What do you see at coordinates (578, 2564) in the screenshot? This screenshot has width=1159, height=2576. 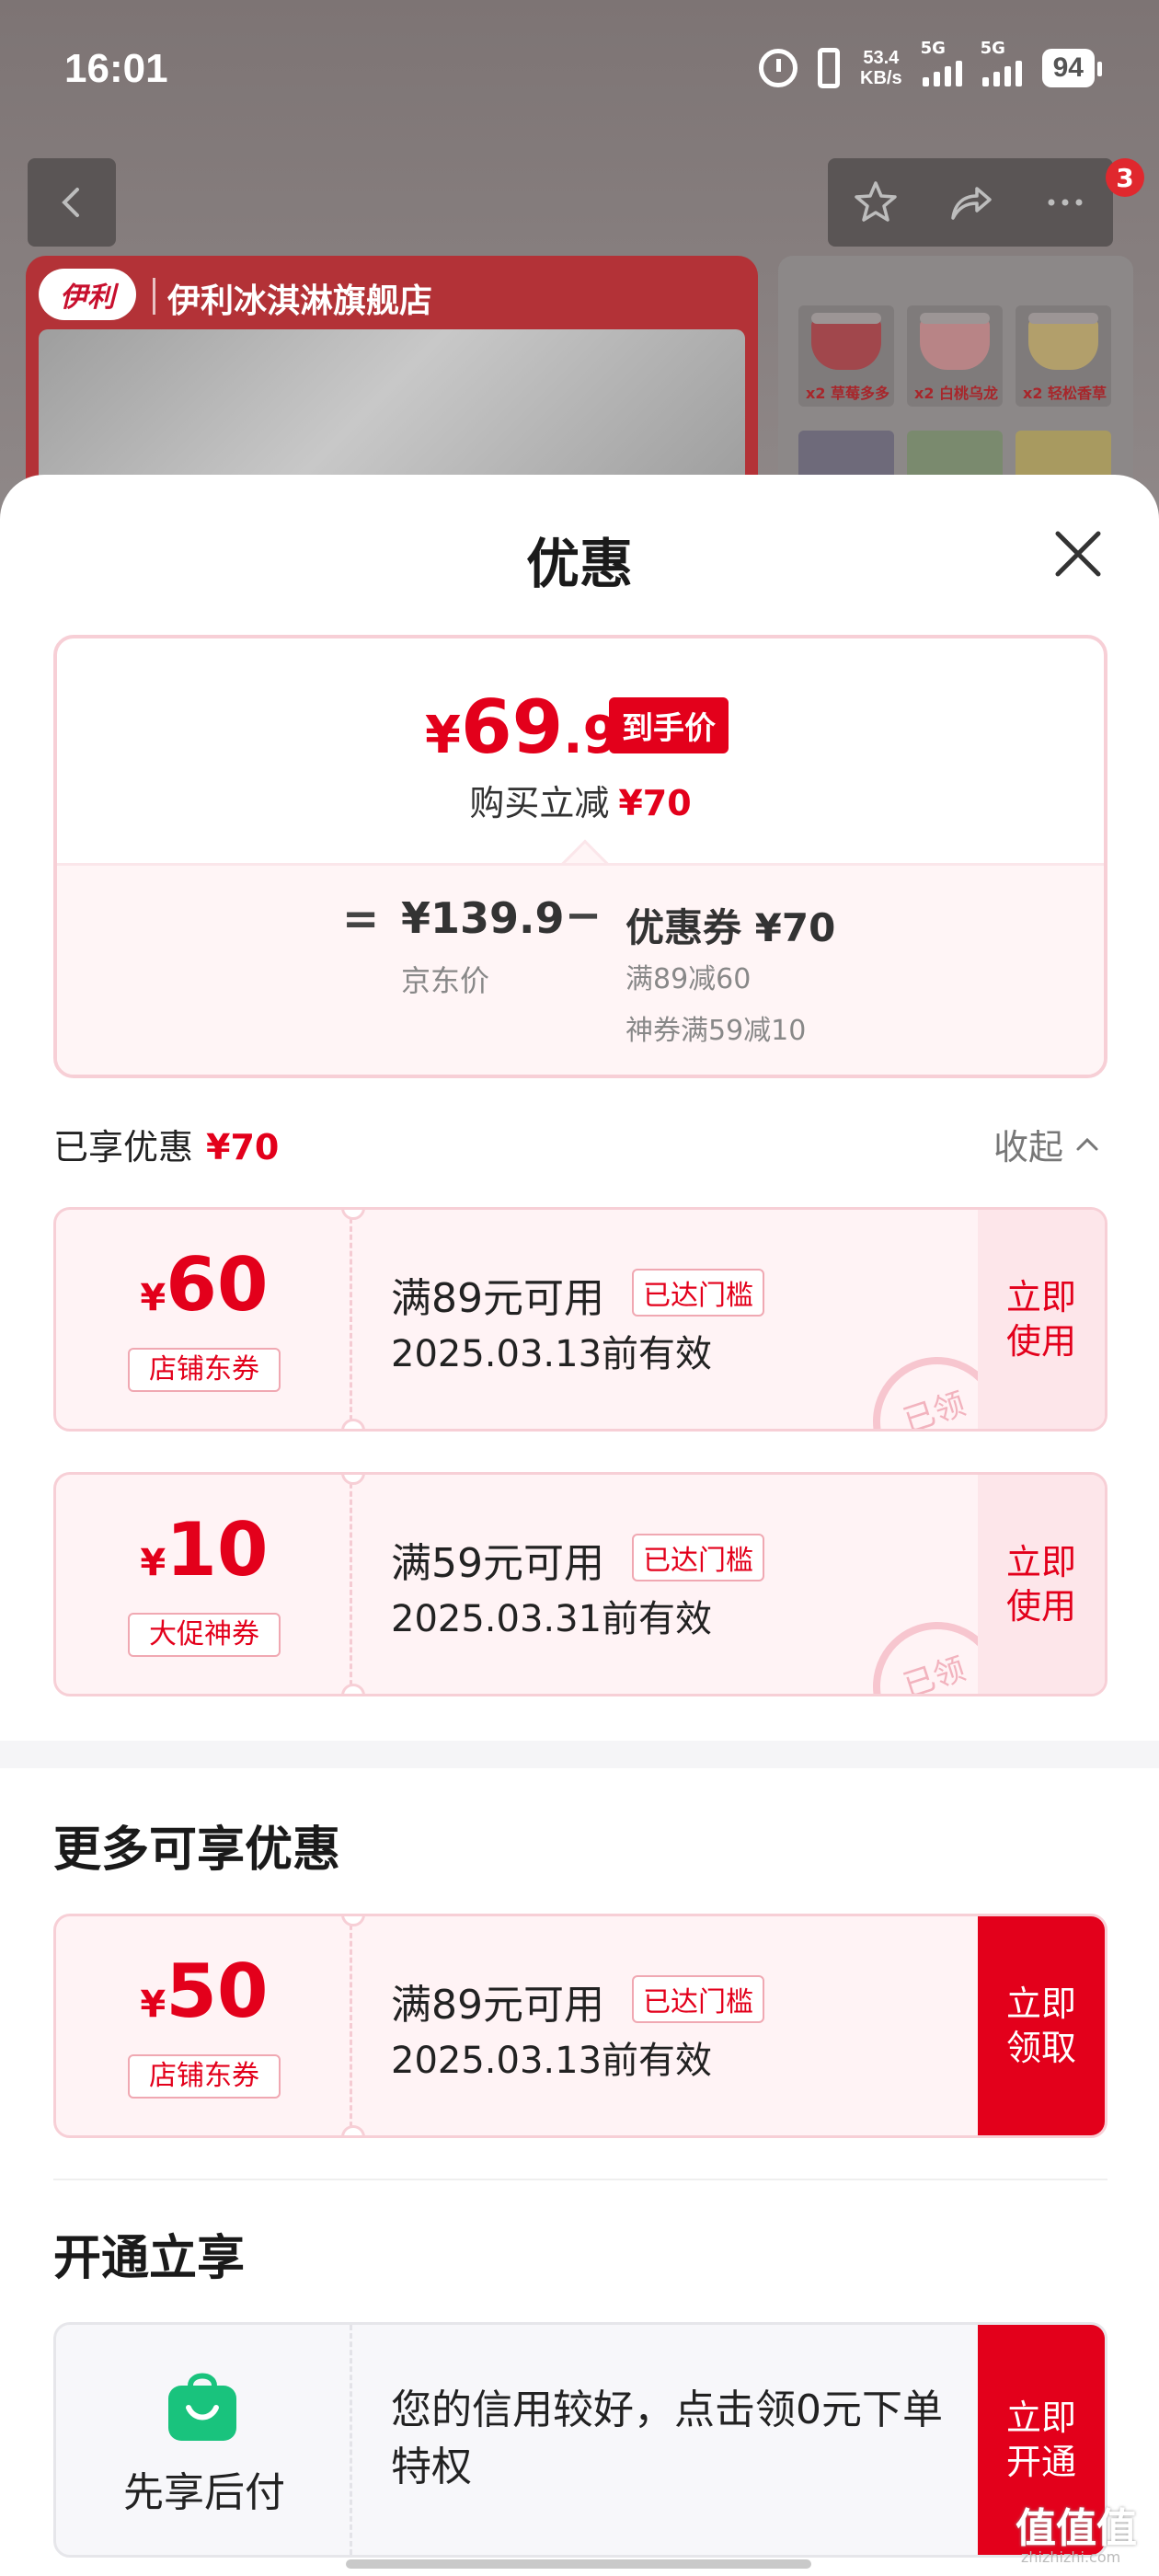 I see `home-indicator` at bounding box center [578, 2564].